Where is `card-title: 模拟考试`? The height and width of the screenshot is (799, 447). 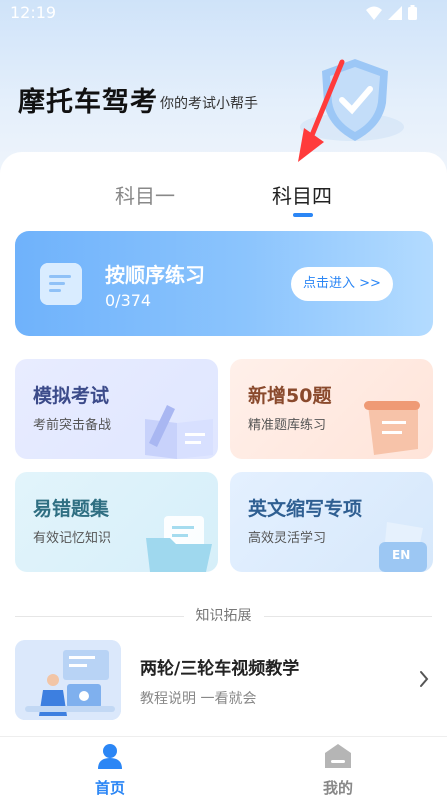 card-title: 模拟考试 is located at coordinates (71, 396).